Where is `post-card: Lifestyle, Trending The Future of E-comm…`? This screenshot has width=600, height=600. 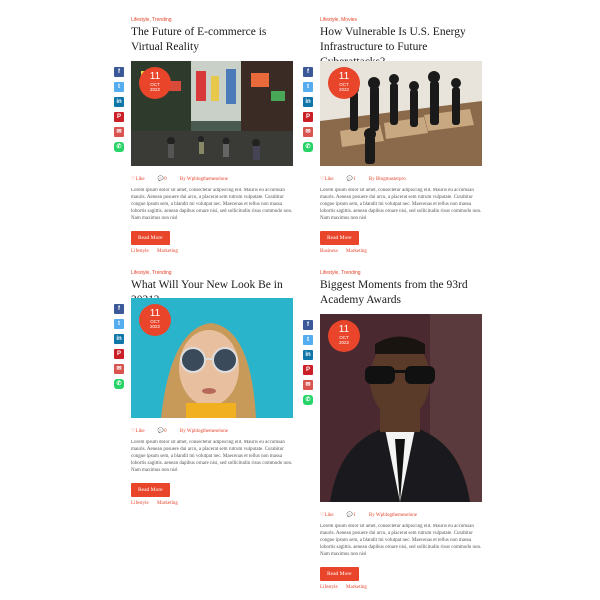
post-card: Lifestyle, Trending The Future of E-comm… is located at coordinates (203, 135).